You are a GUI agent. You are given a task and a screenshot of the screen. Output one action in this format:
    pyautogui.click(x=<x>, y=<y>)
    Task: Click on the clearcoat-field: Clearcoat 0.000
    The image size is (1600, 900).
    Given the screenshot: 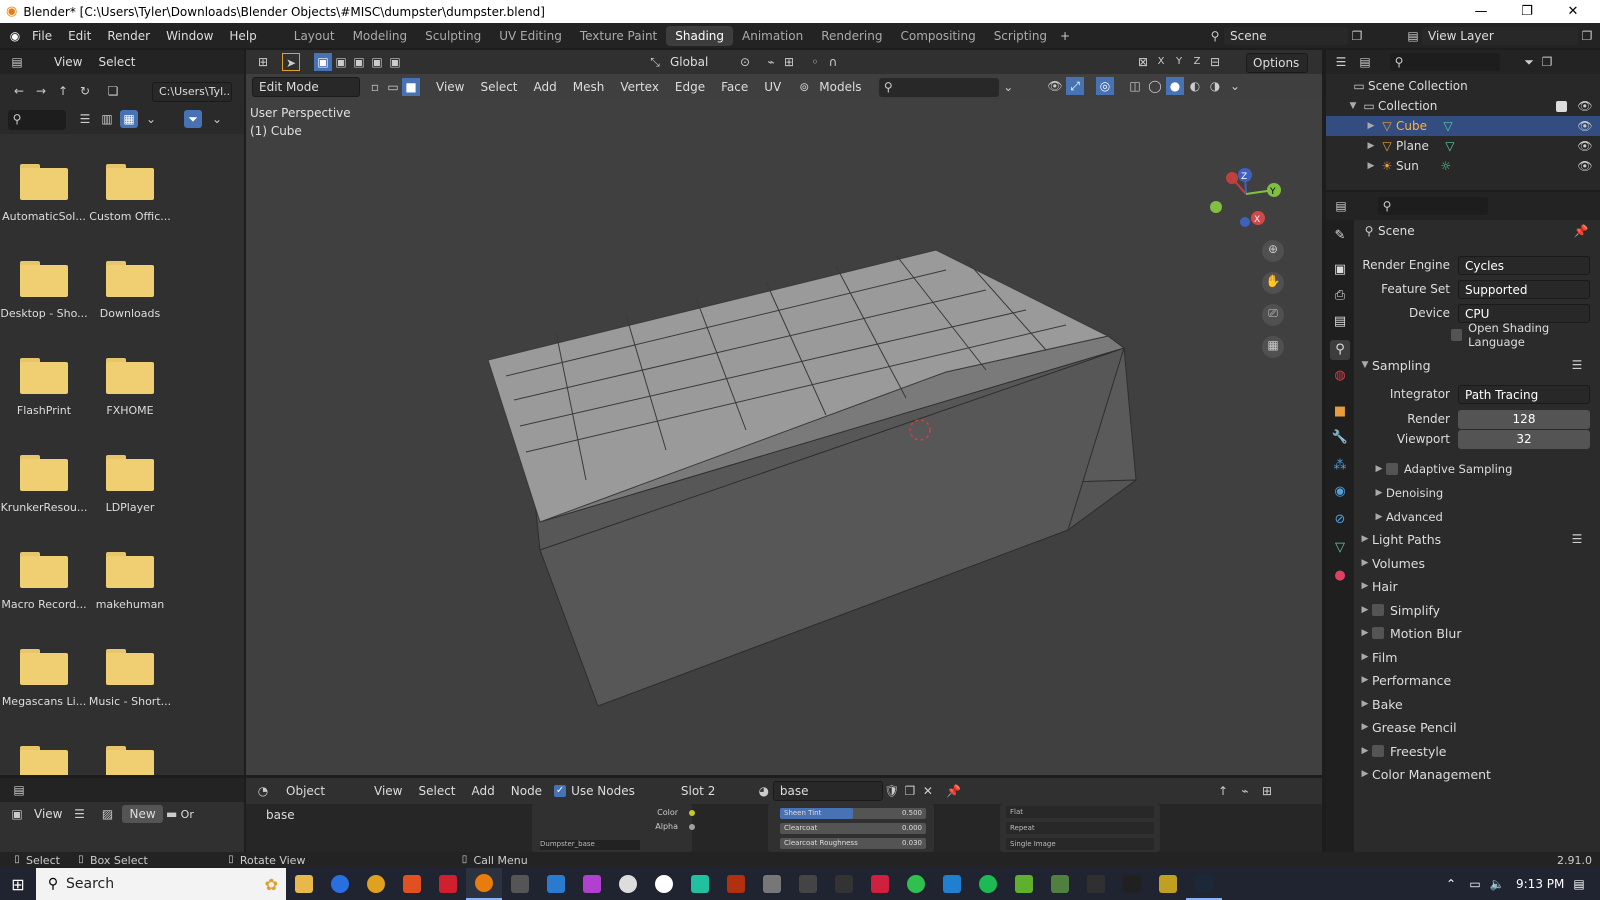 What is the action you would take?
    pyautogui.click(x=853, y=828)
    